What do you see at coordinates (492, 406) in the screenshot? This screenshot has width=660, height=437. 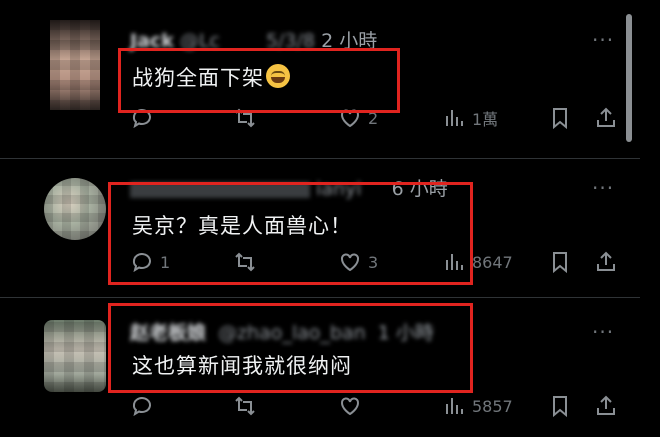 I see `view-count: 5857` at bounding box center [492, 406].